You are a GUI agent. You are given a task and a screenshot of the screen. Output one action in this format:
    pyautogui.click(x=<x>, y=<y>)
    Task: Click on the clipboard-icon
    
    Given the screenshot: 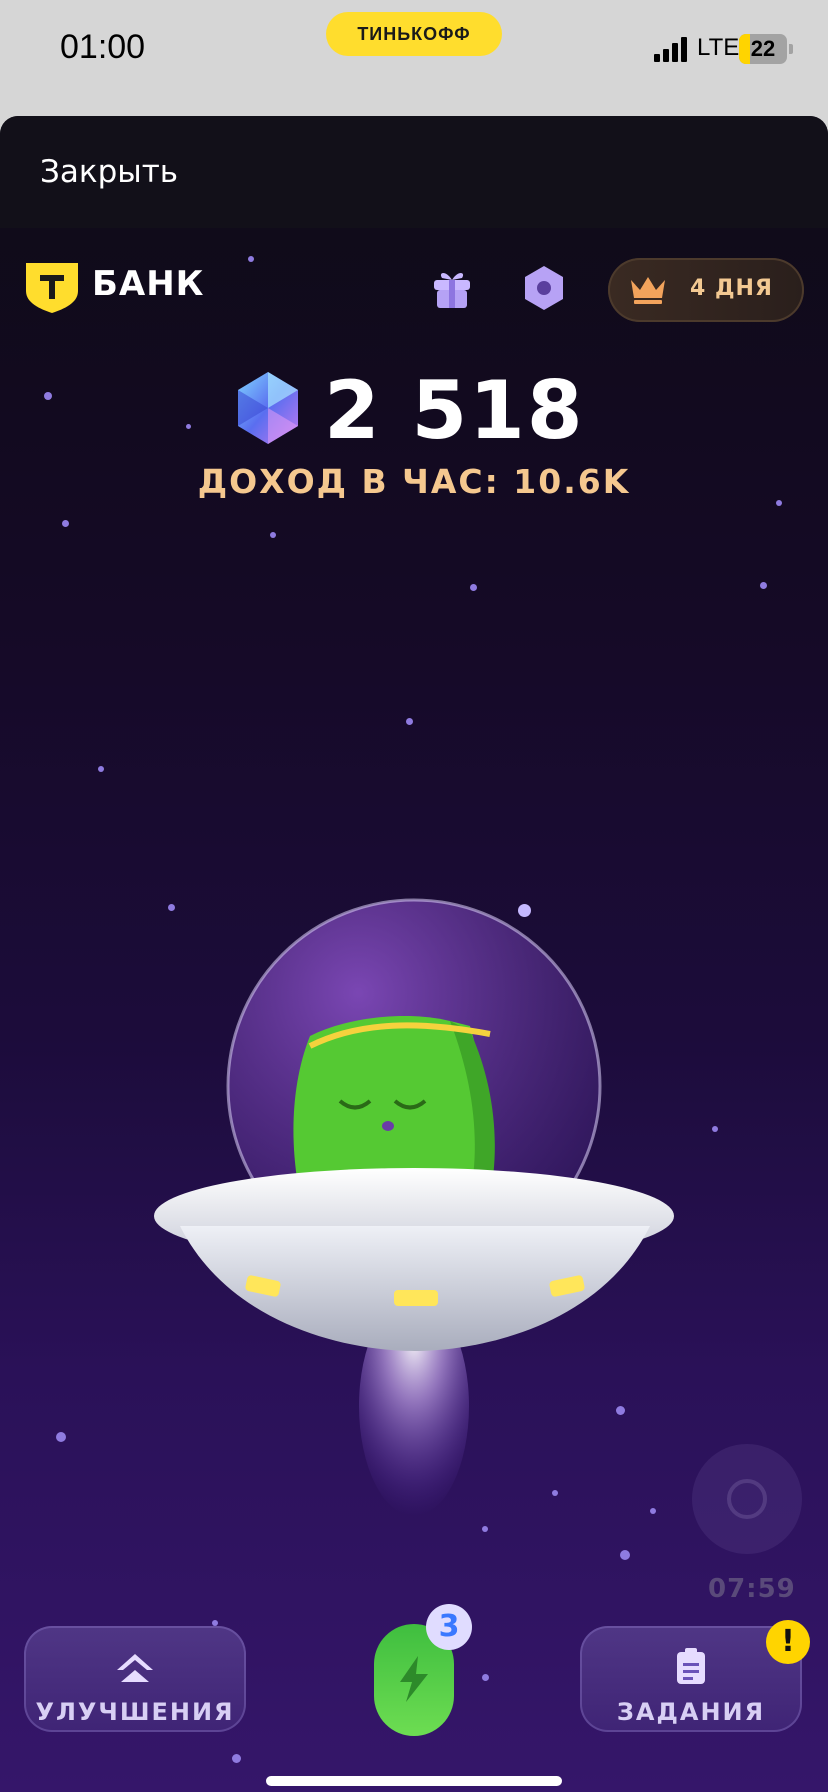 What is the action you would take?
    pyautogui.click(x=691, y=1666)
    